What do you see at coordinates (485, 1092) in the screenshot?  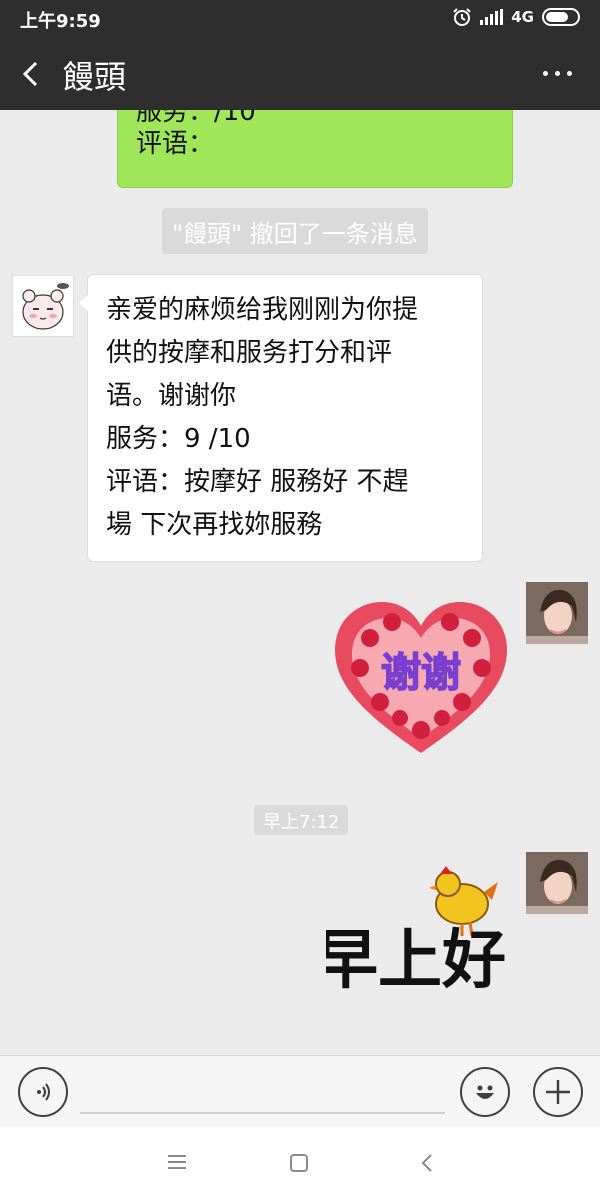 I see `emoji-icon` at bounding box center [485, 1092].